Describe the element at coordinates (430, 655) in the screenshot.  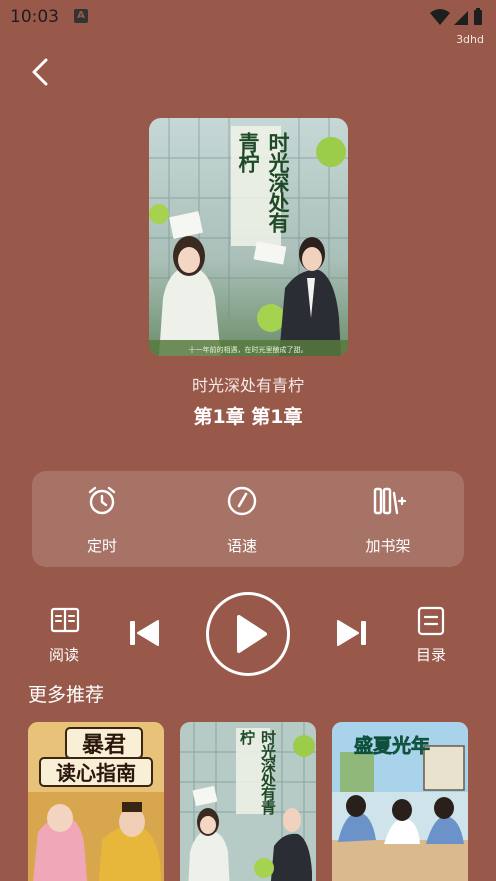
I see `toc-label: 目录` at that location.